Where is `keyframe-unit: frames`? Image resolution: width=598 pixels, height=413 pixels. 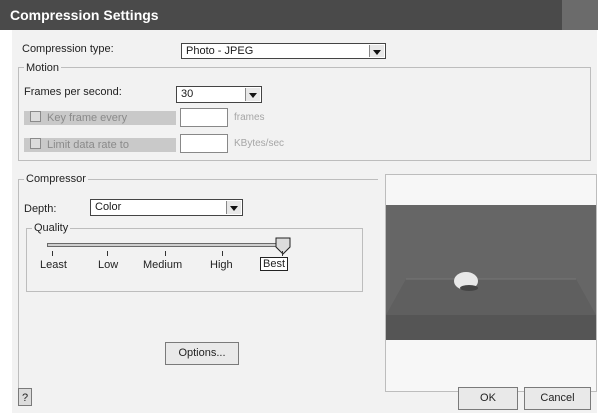 keyframe-unit: frames is located at coordinates (249, 117).